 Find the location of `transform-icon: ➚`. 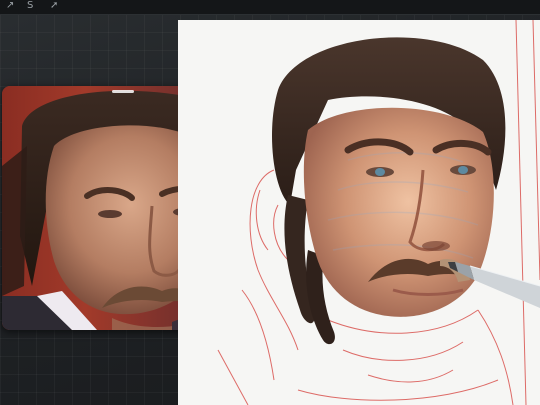

transform-icon: ➚ is located at coordinates (54, 7).